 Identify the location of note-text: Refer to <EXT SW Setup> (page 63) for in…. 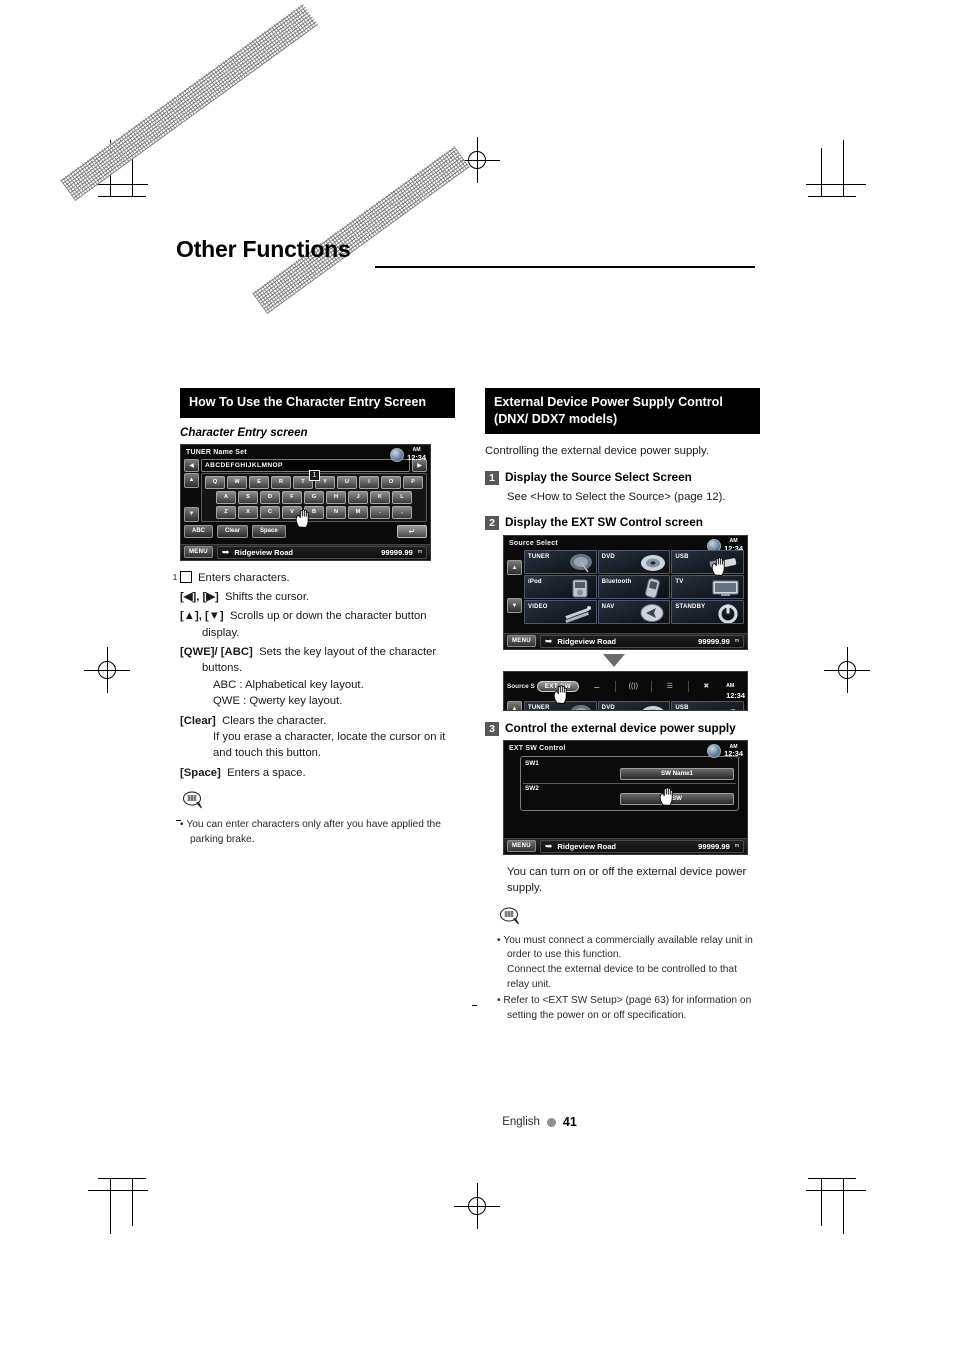
(627, 1007).